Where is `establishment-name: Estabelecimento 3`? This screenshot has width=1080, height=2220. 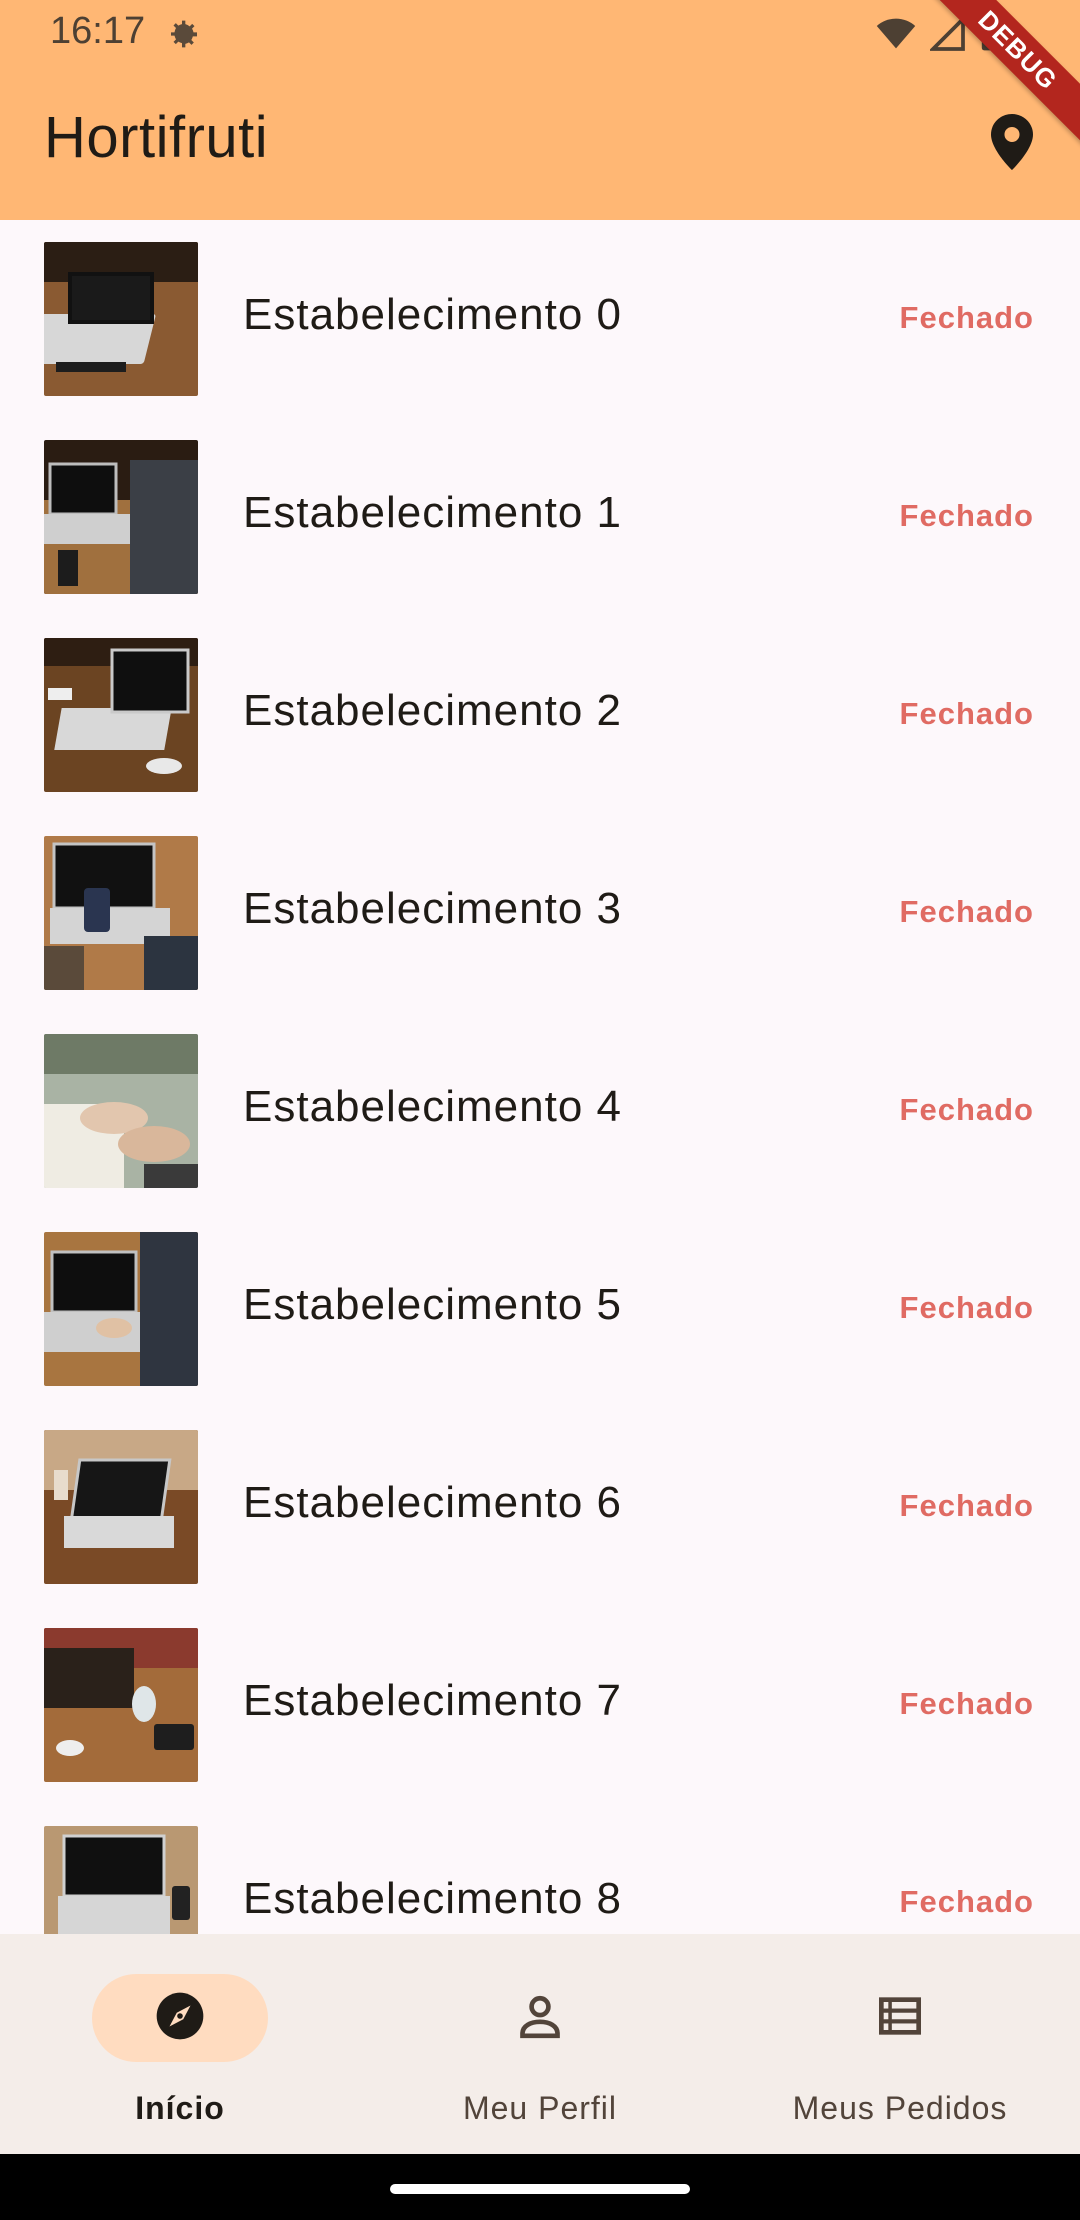
establishment-name: Estabelecimento 3 is located at coordinates (432, 908).